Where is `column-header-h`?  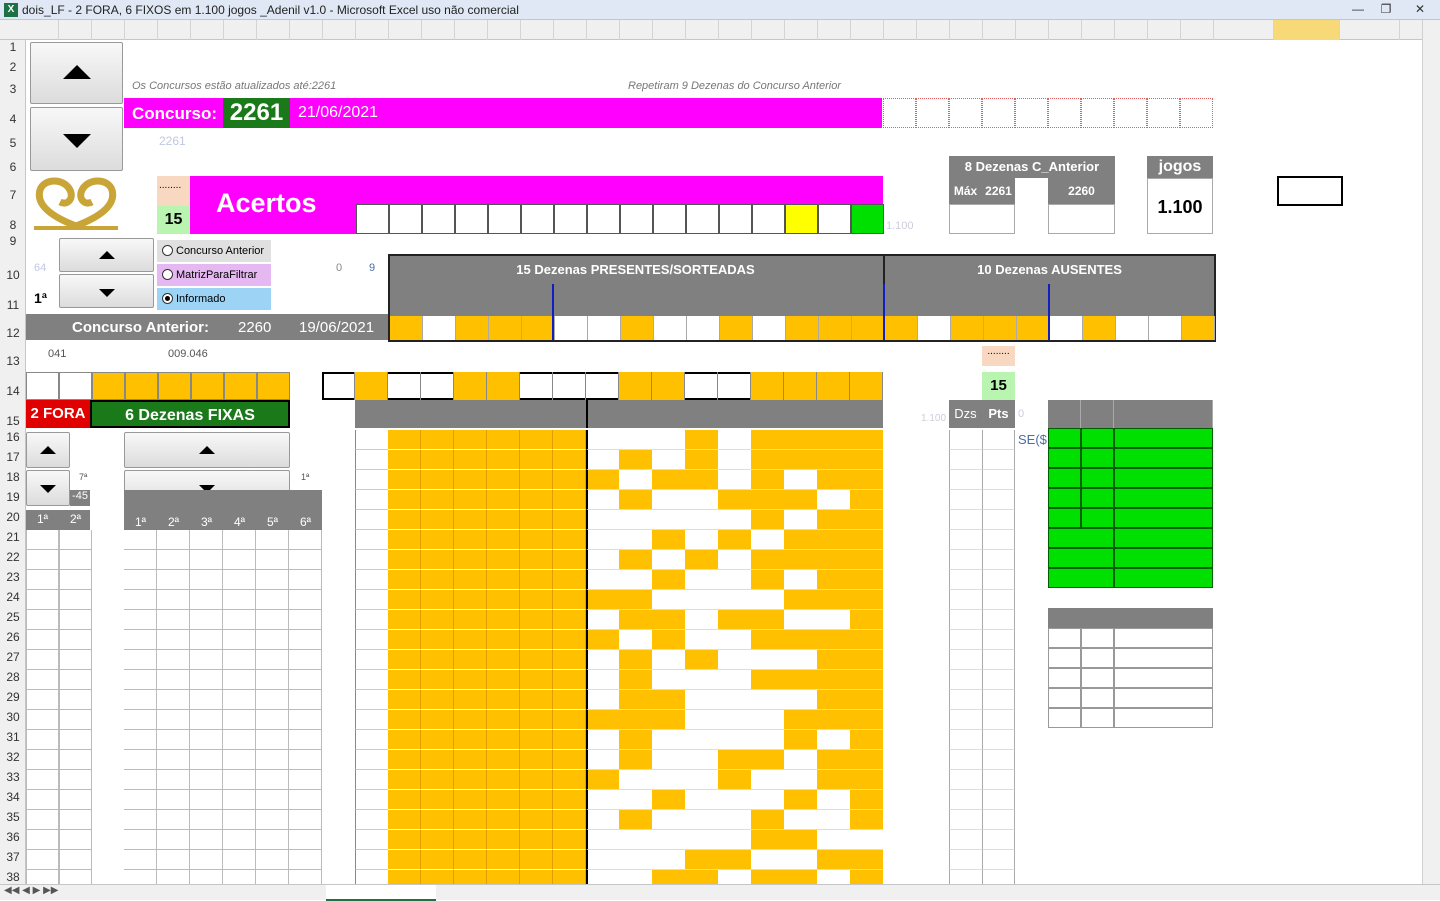
column-header-h is located at coordinates (273, 30).